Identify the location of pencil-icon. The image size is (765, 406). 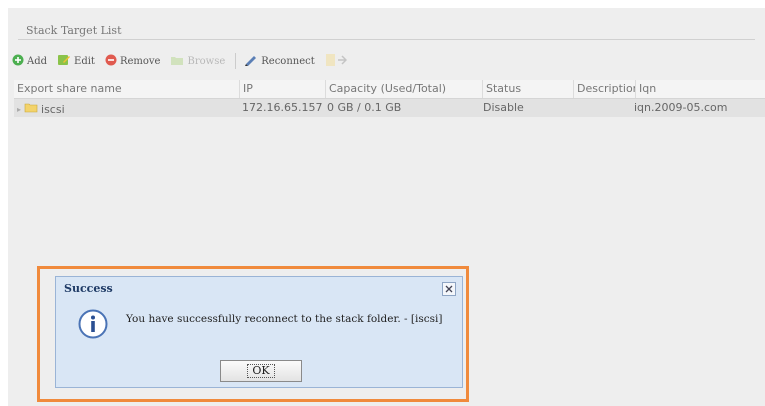
(251, 61).